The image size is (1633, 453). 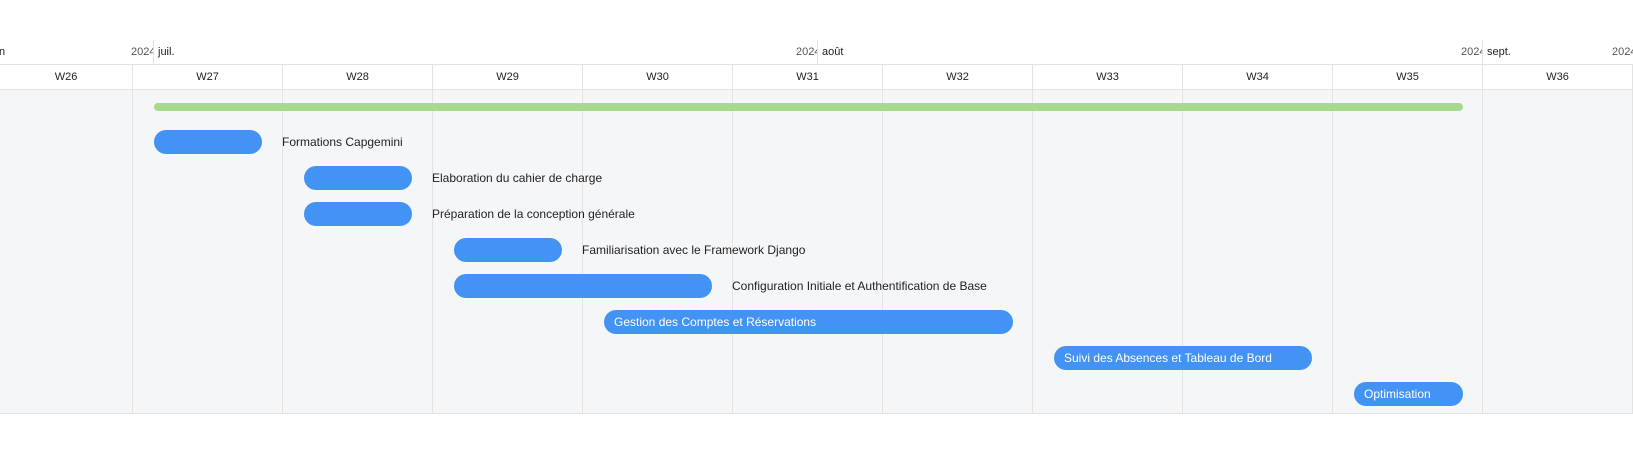 What do you see at coordinates (1168, 358) in the screenshot?
I see `task-label: Suivi des Absences et Tableau de Bord` at bounding box center [1168, 358].